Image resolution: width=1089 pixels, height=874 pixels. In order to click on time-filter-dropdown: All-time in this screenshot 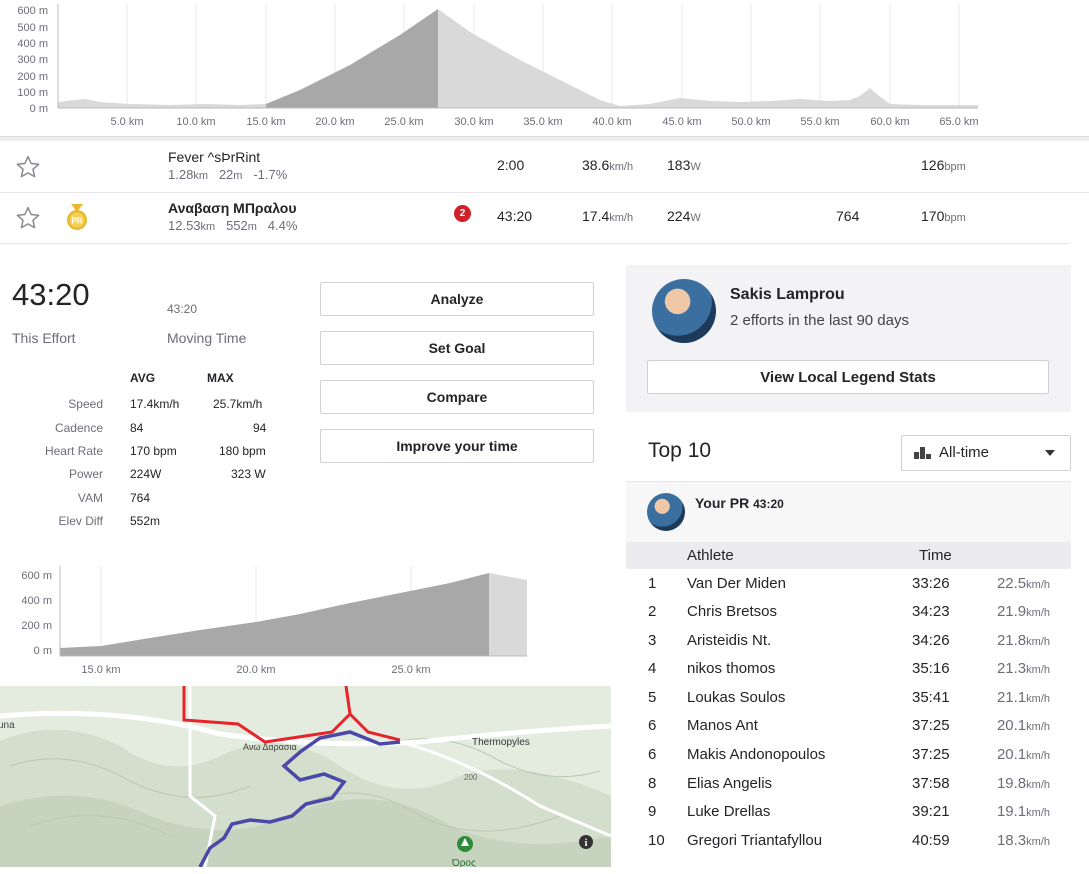, I will do `click(986, 453)`.